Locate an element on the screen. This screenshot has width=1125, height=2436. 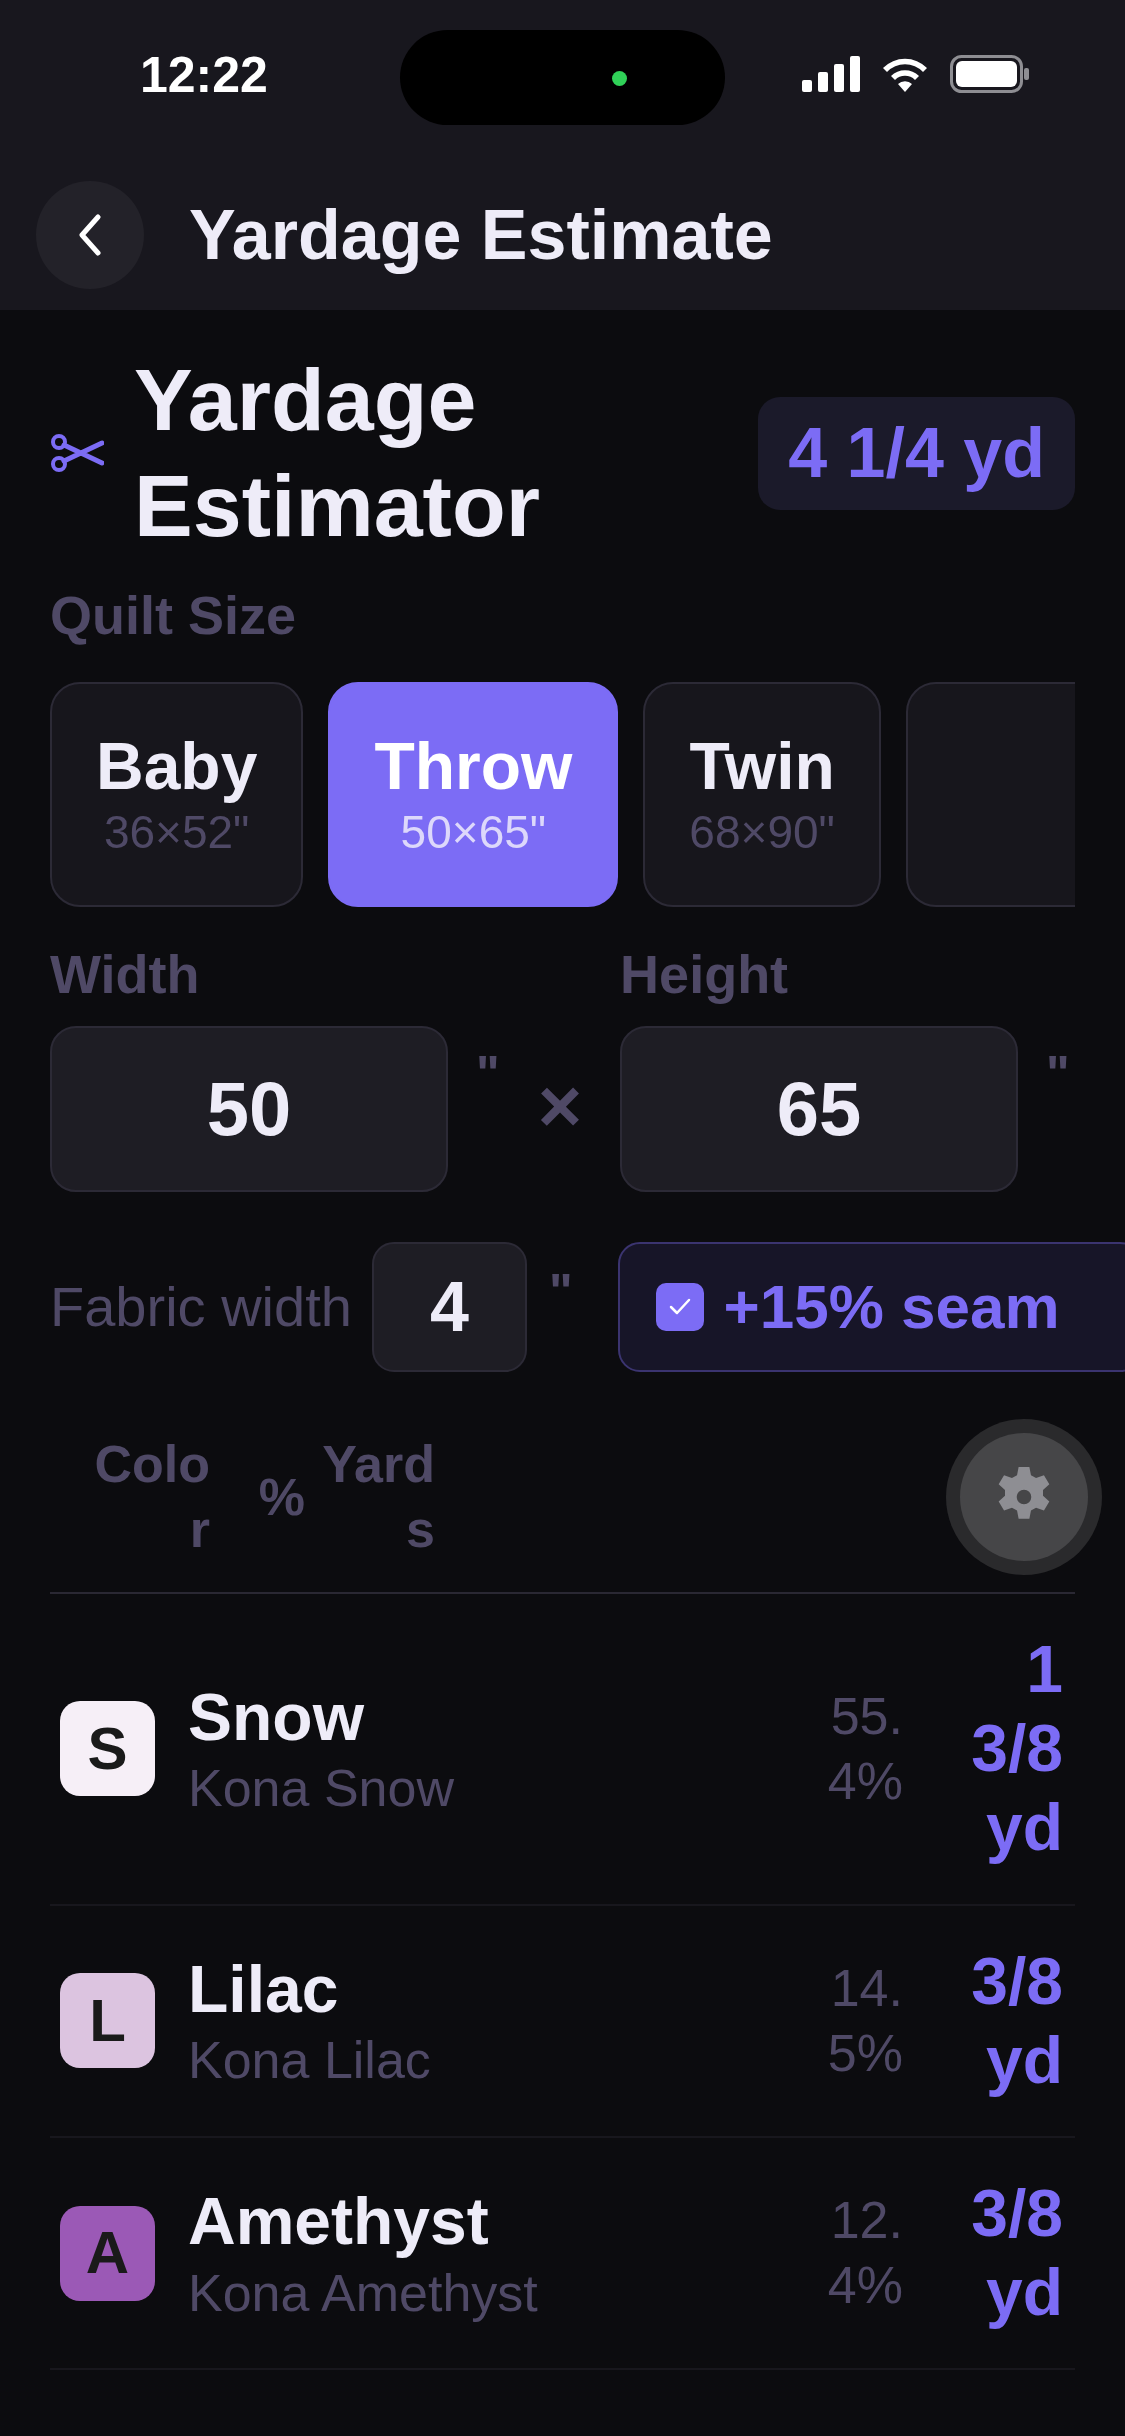
field-label: Fabric width is located at coordinates (201, 1307).